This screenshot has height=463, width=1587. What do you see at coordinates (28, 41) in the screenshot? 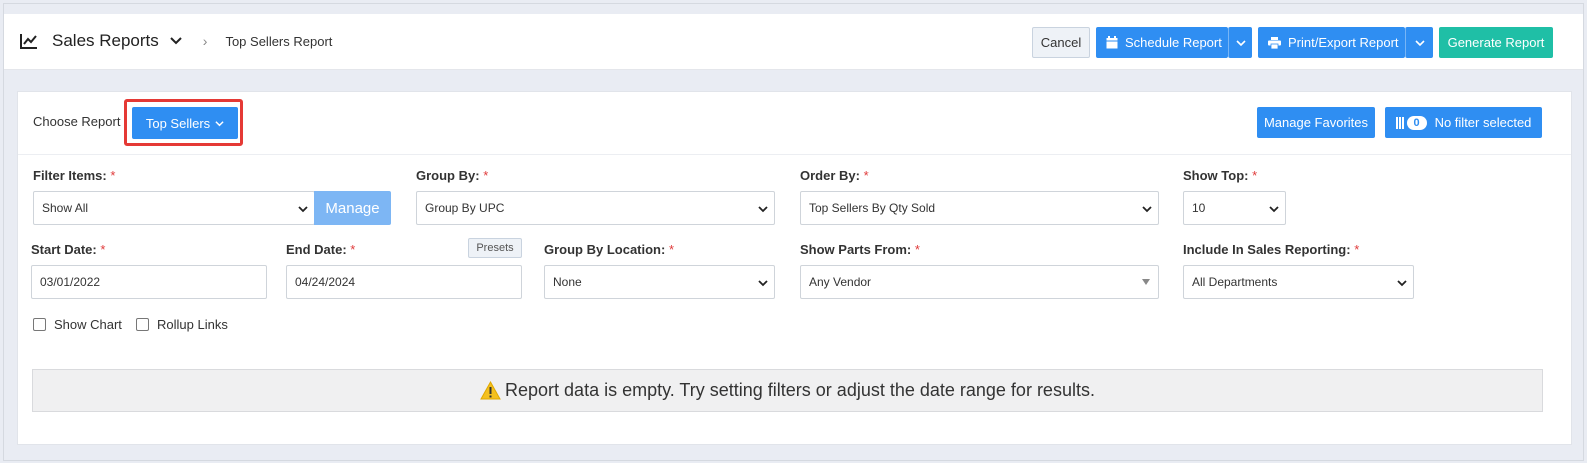
I see `line-chart-icon` at bounding box center [28, 41].